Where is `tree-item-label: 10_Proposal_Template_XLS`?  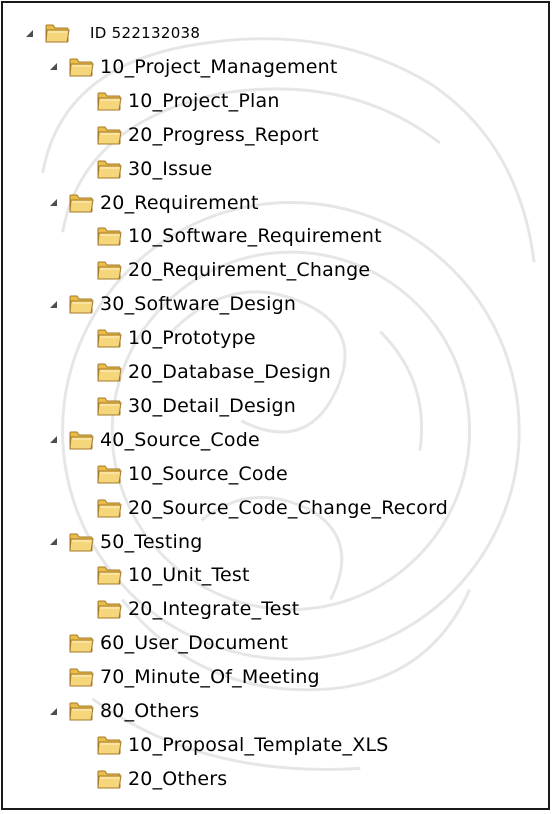 tree-item-label: 10_Proposal_Template_XLS is located at coordinates (258, 744).